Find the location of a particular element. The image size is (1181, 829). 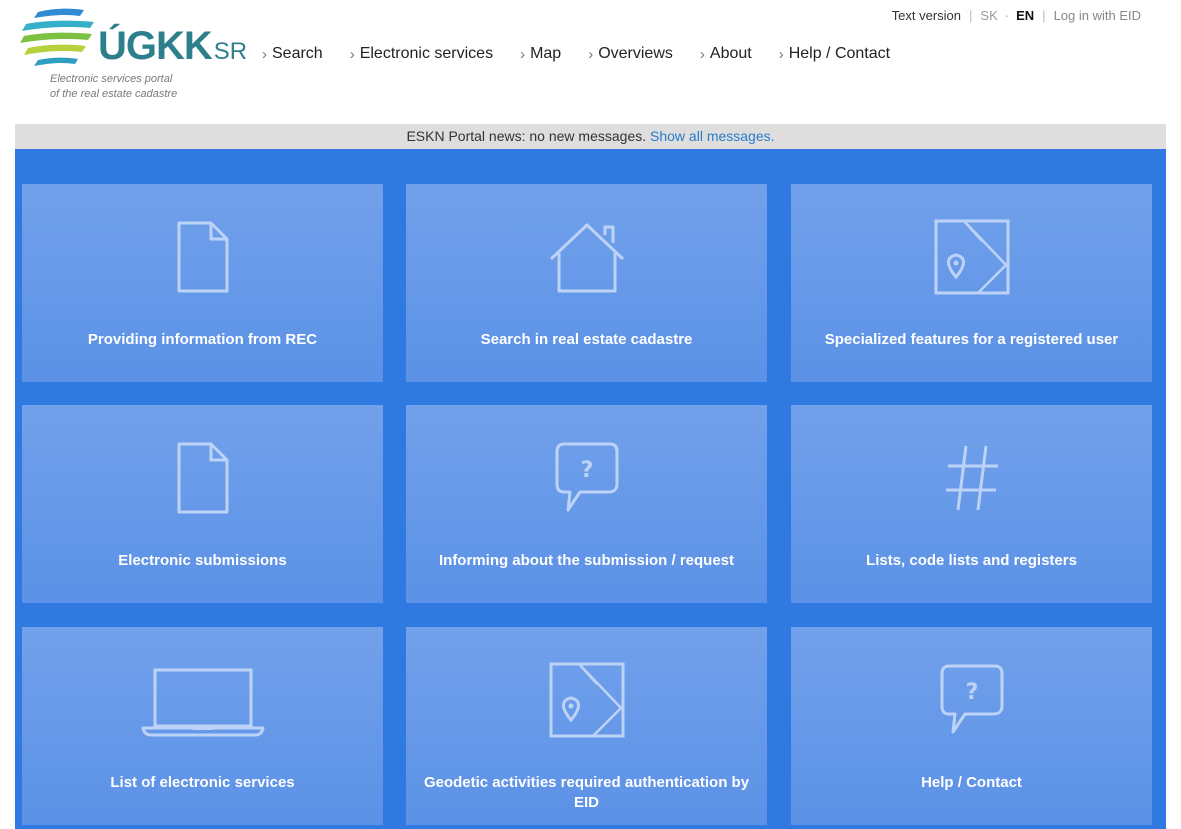

tile-label: Lists, code lists and registers is located at coordinates (971, 560).